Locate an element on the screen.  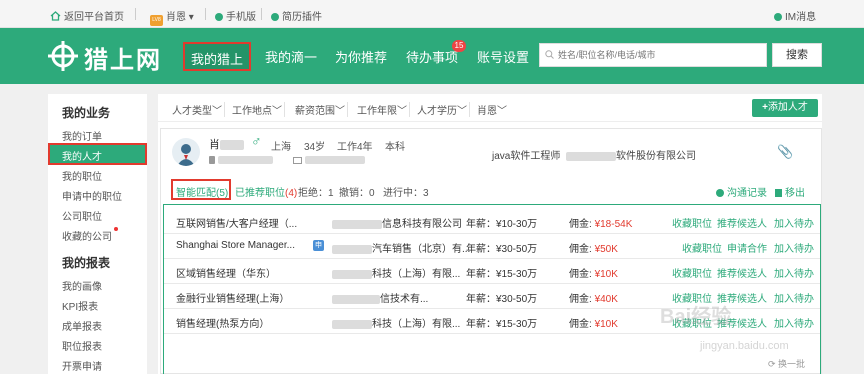
candidate-age: 34岁 is located at coordinates (315, 147).